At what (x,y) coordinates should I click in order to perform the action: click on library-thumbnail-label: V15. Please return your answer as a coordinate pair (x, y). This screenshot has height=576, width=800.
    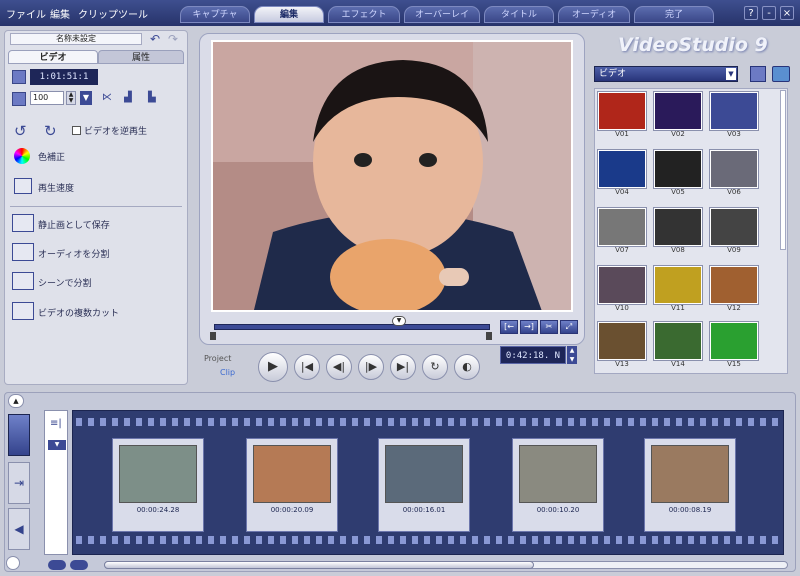
    Looking at the image, I should click on (734, 364).